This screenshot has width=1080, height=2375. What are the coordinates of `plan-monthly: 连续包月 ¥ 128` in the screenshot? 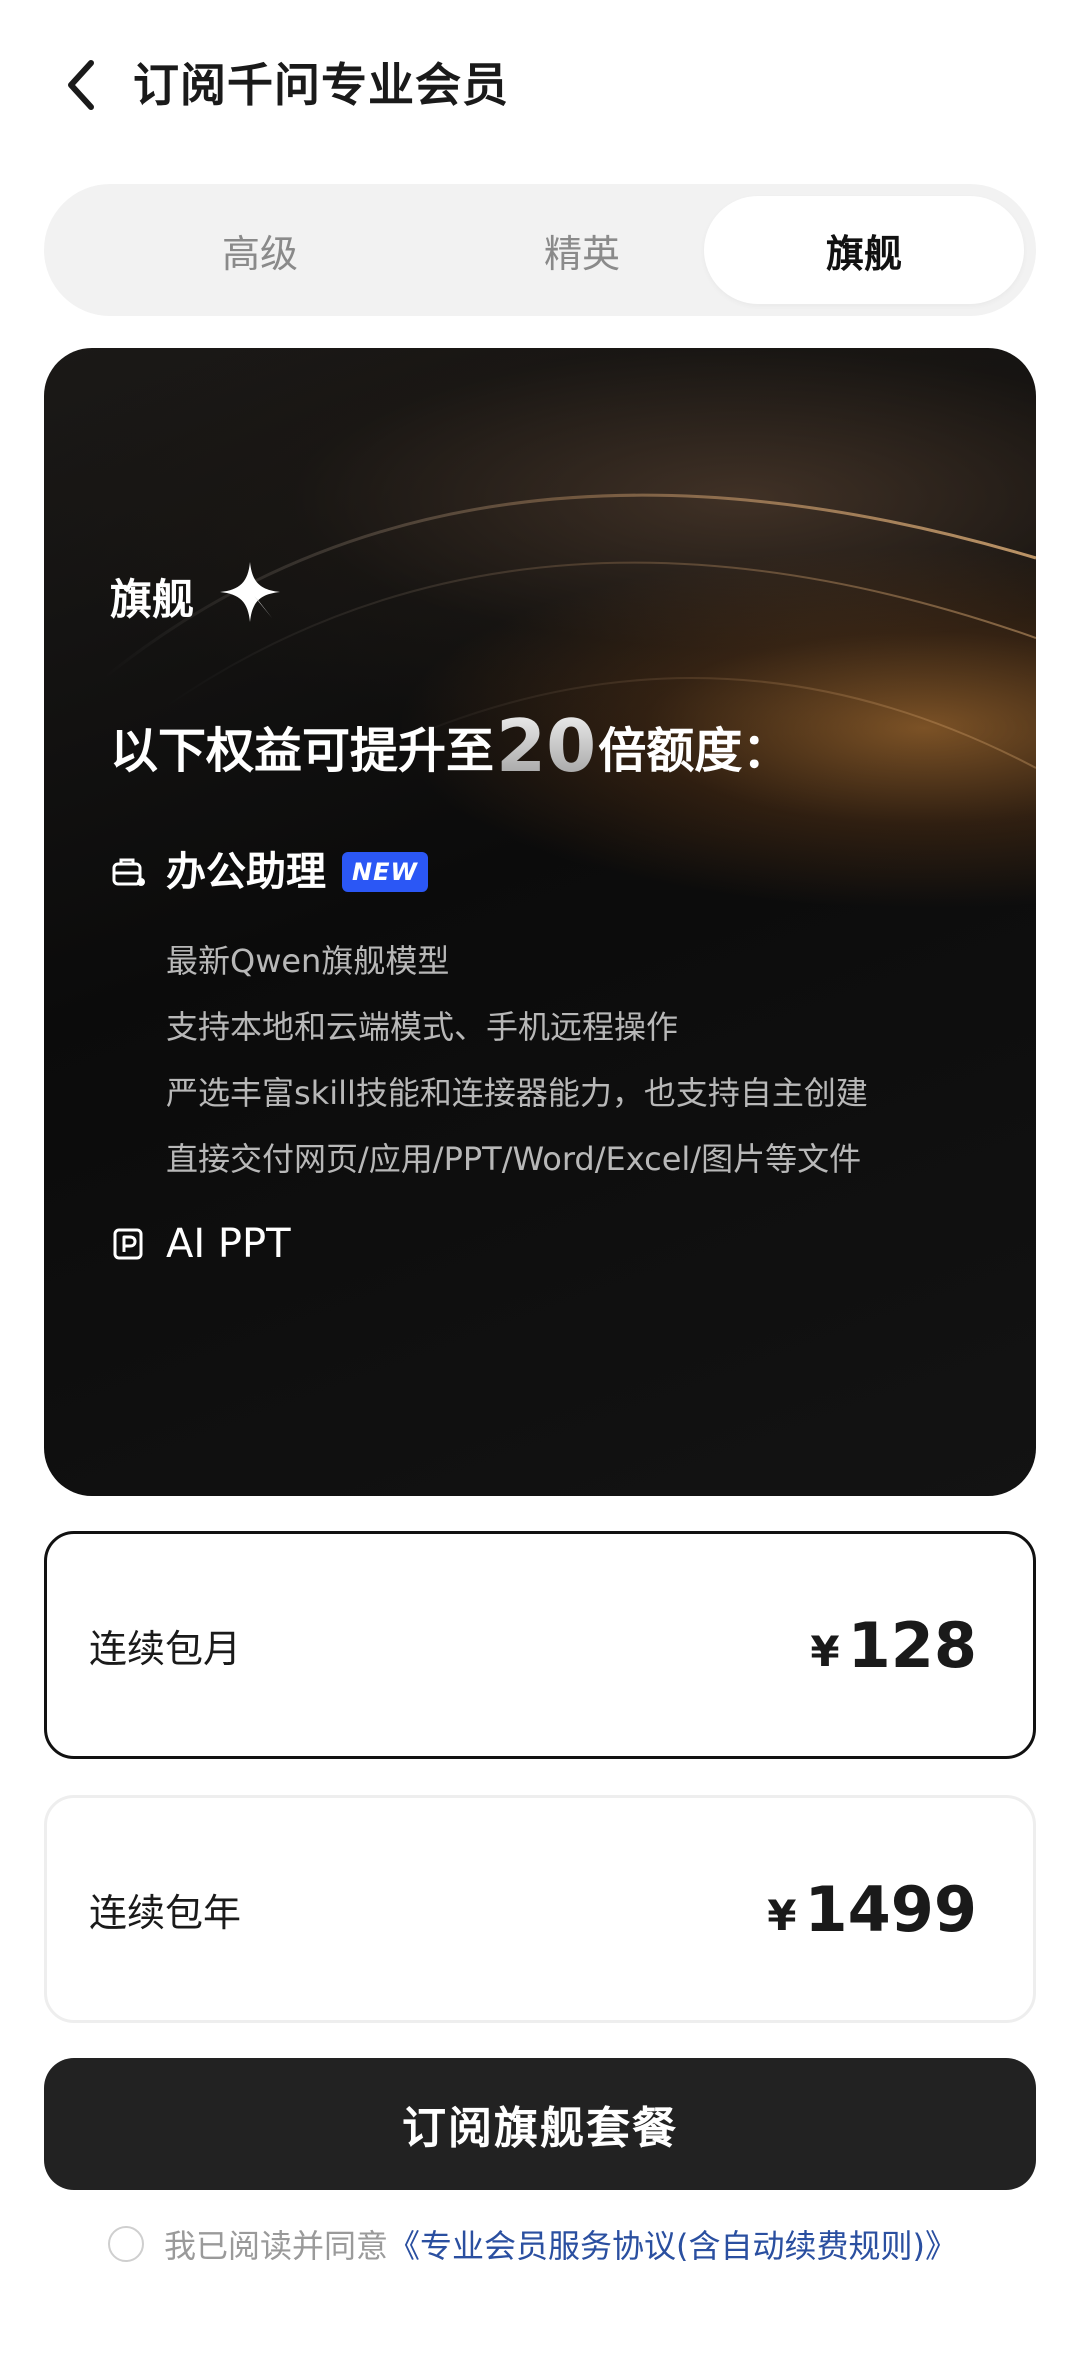 It's located at (540, 1645).